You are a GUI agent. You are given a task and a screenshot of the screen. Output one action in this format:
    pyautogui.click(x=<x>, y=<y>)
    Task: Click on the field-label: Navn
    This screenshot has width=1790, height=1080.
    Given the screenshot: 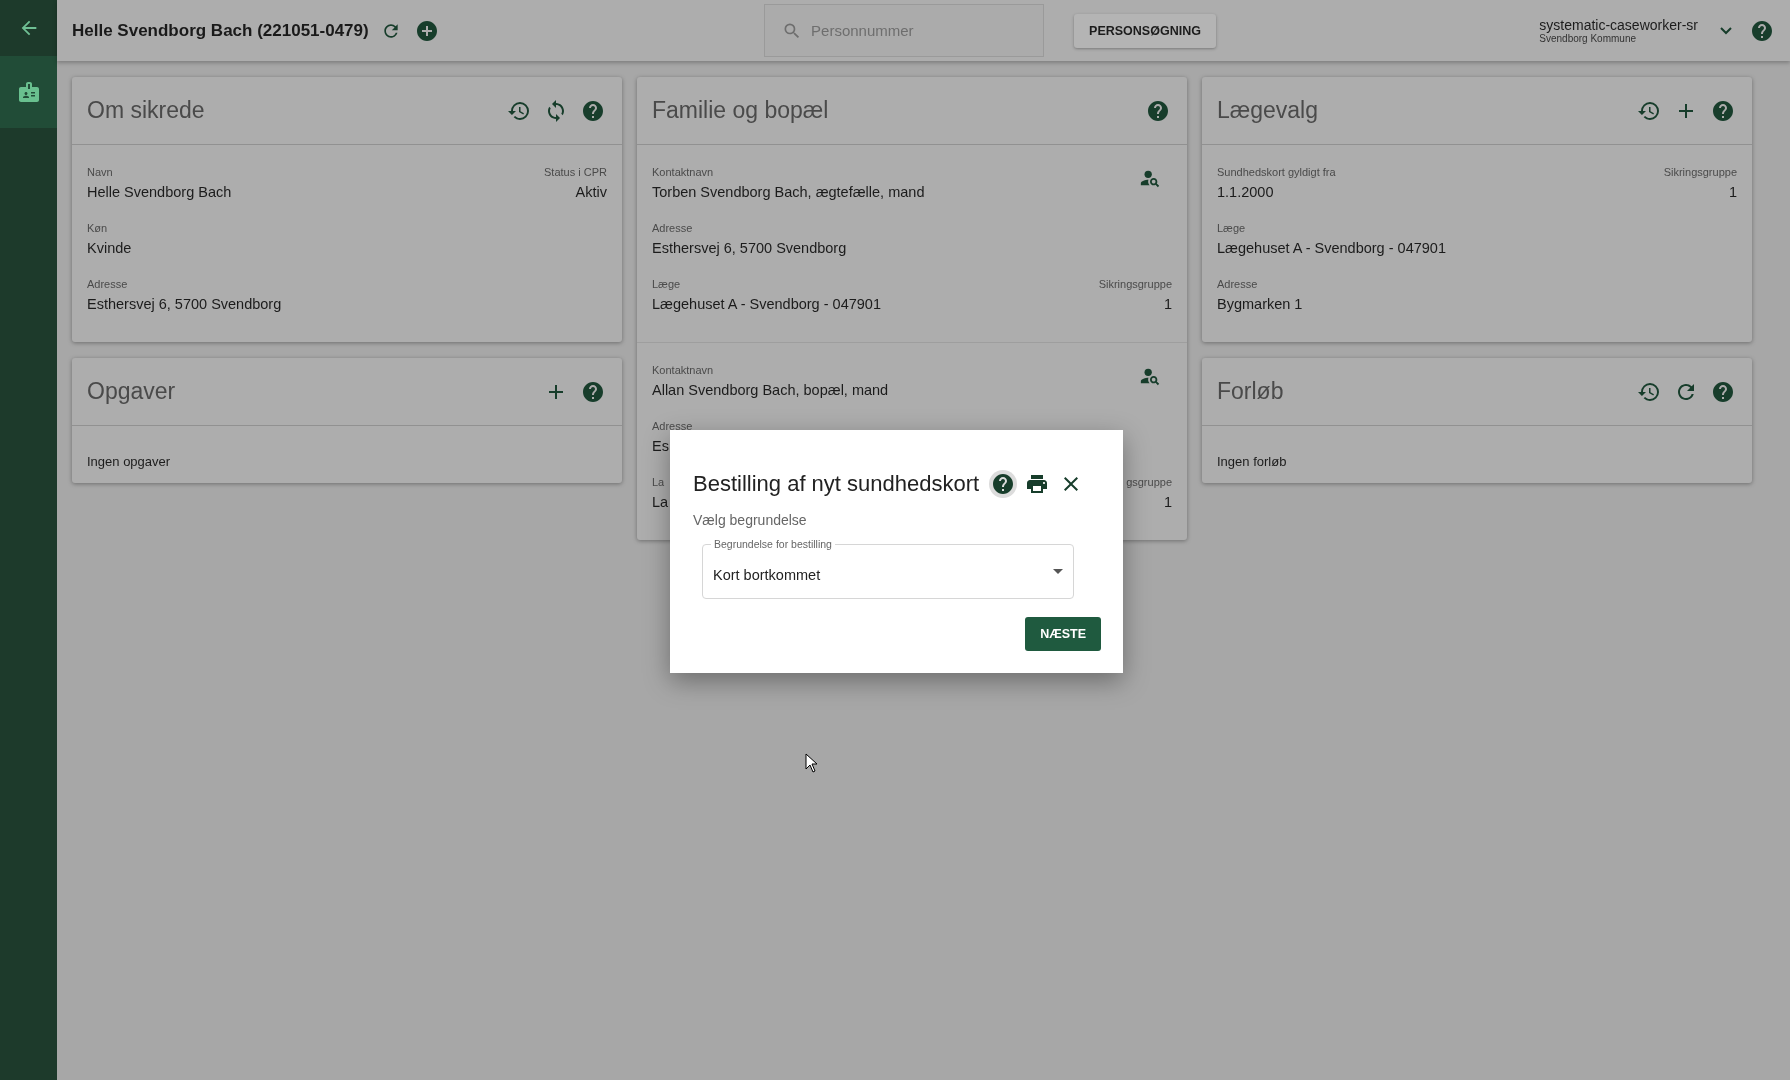 What is the action you would take?
    pyautogui.click(x=100, y=172)
    